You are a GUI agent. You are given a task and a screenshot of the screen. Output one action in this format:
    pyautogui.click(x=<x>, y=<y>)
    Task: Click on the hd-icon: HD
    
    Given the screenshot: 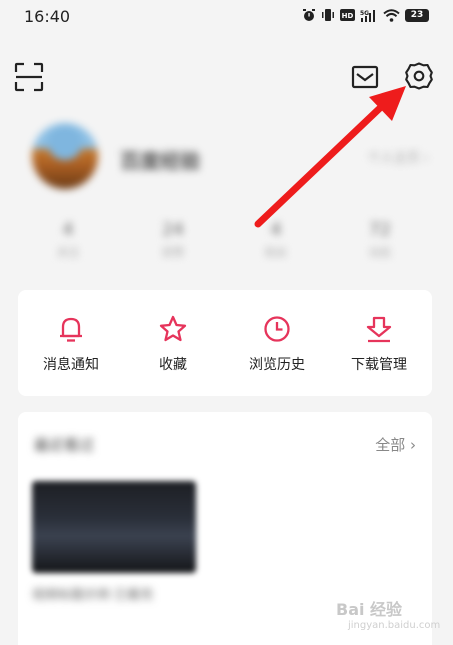 What is the action you would take?
    pyautogui.click(x=347, y=15)
    